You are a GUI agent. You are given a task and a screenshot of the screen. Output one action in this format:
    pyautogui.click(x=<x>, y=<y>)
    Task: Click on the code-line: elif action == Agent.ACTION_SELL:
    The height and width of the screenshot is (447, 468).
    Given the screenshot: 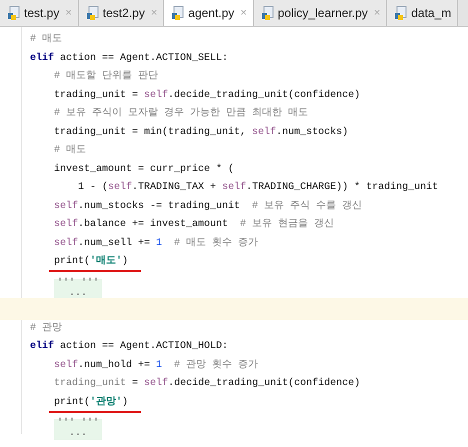 What is the action you would take?
    pyautogui.click(x=129, y=59)
    